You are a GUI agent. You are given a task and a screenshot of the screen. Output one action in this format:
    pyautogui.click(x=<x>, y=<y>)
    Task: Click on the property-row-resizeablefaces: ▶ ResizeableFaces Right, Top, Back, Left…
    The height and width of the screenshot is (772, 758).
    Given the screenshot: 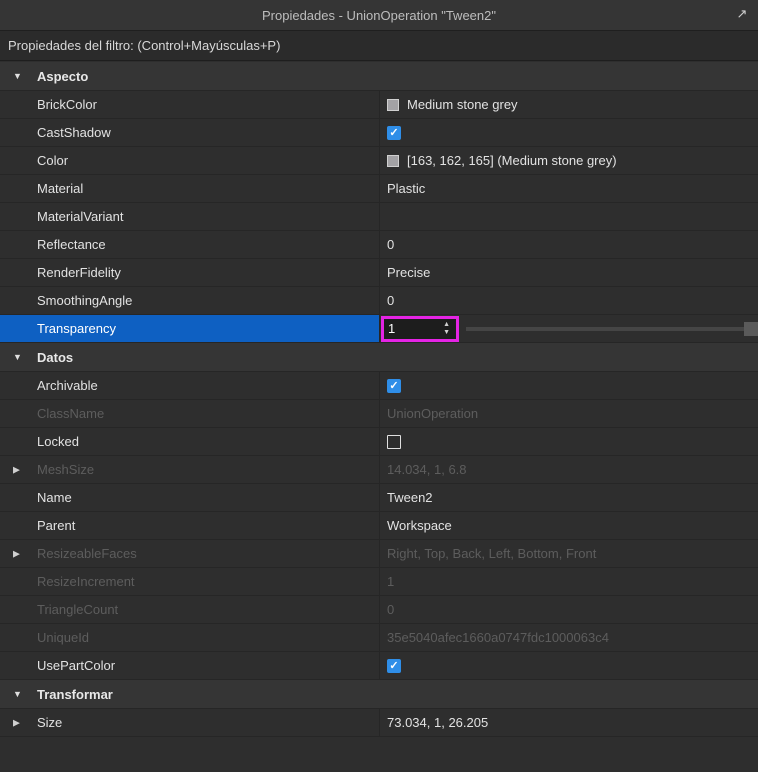 What is the action you would take?
    pyautogui.click(x=379, y=554)
    